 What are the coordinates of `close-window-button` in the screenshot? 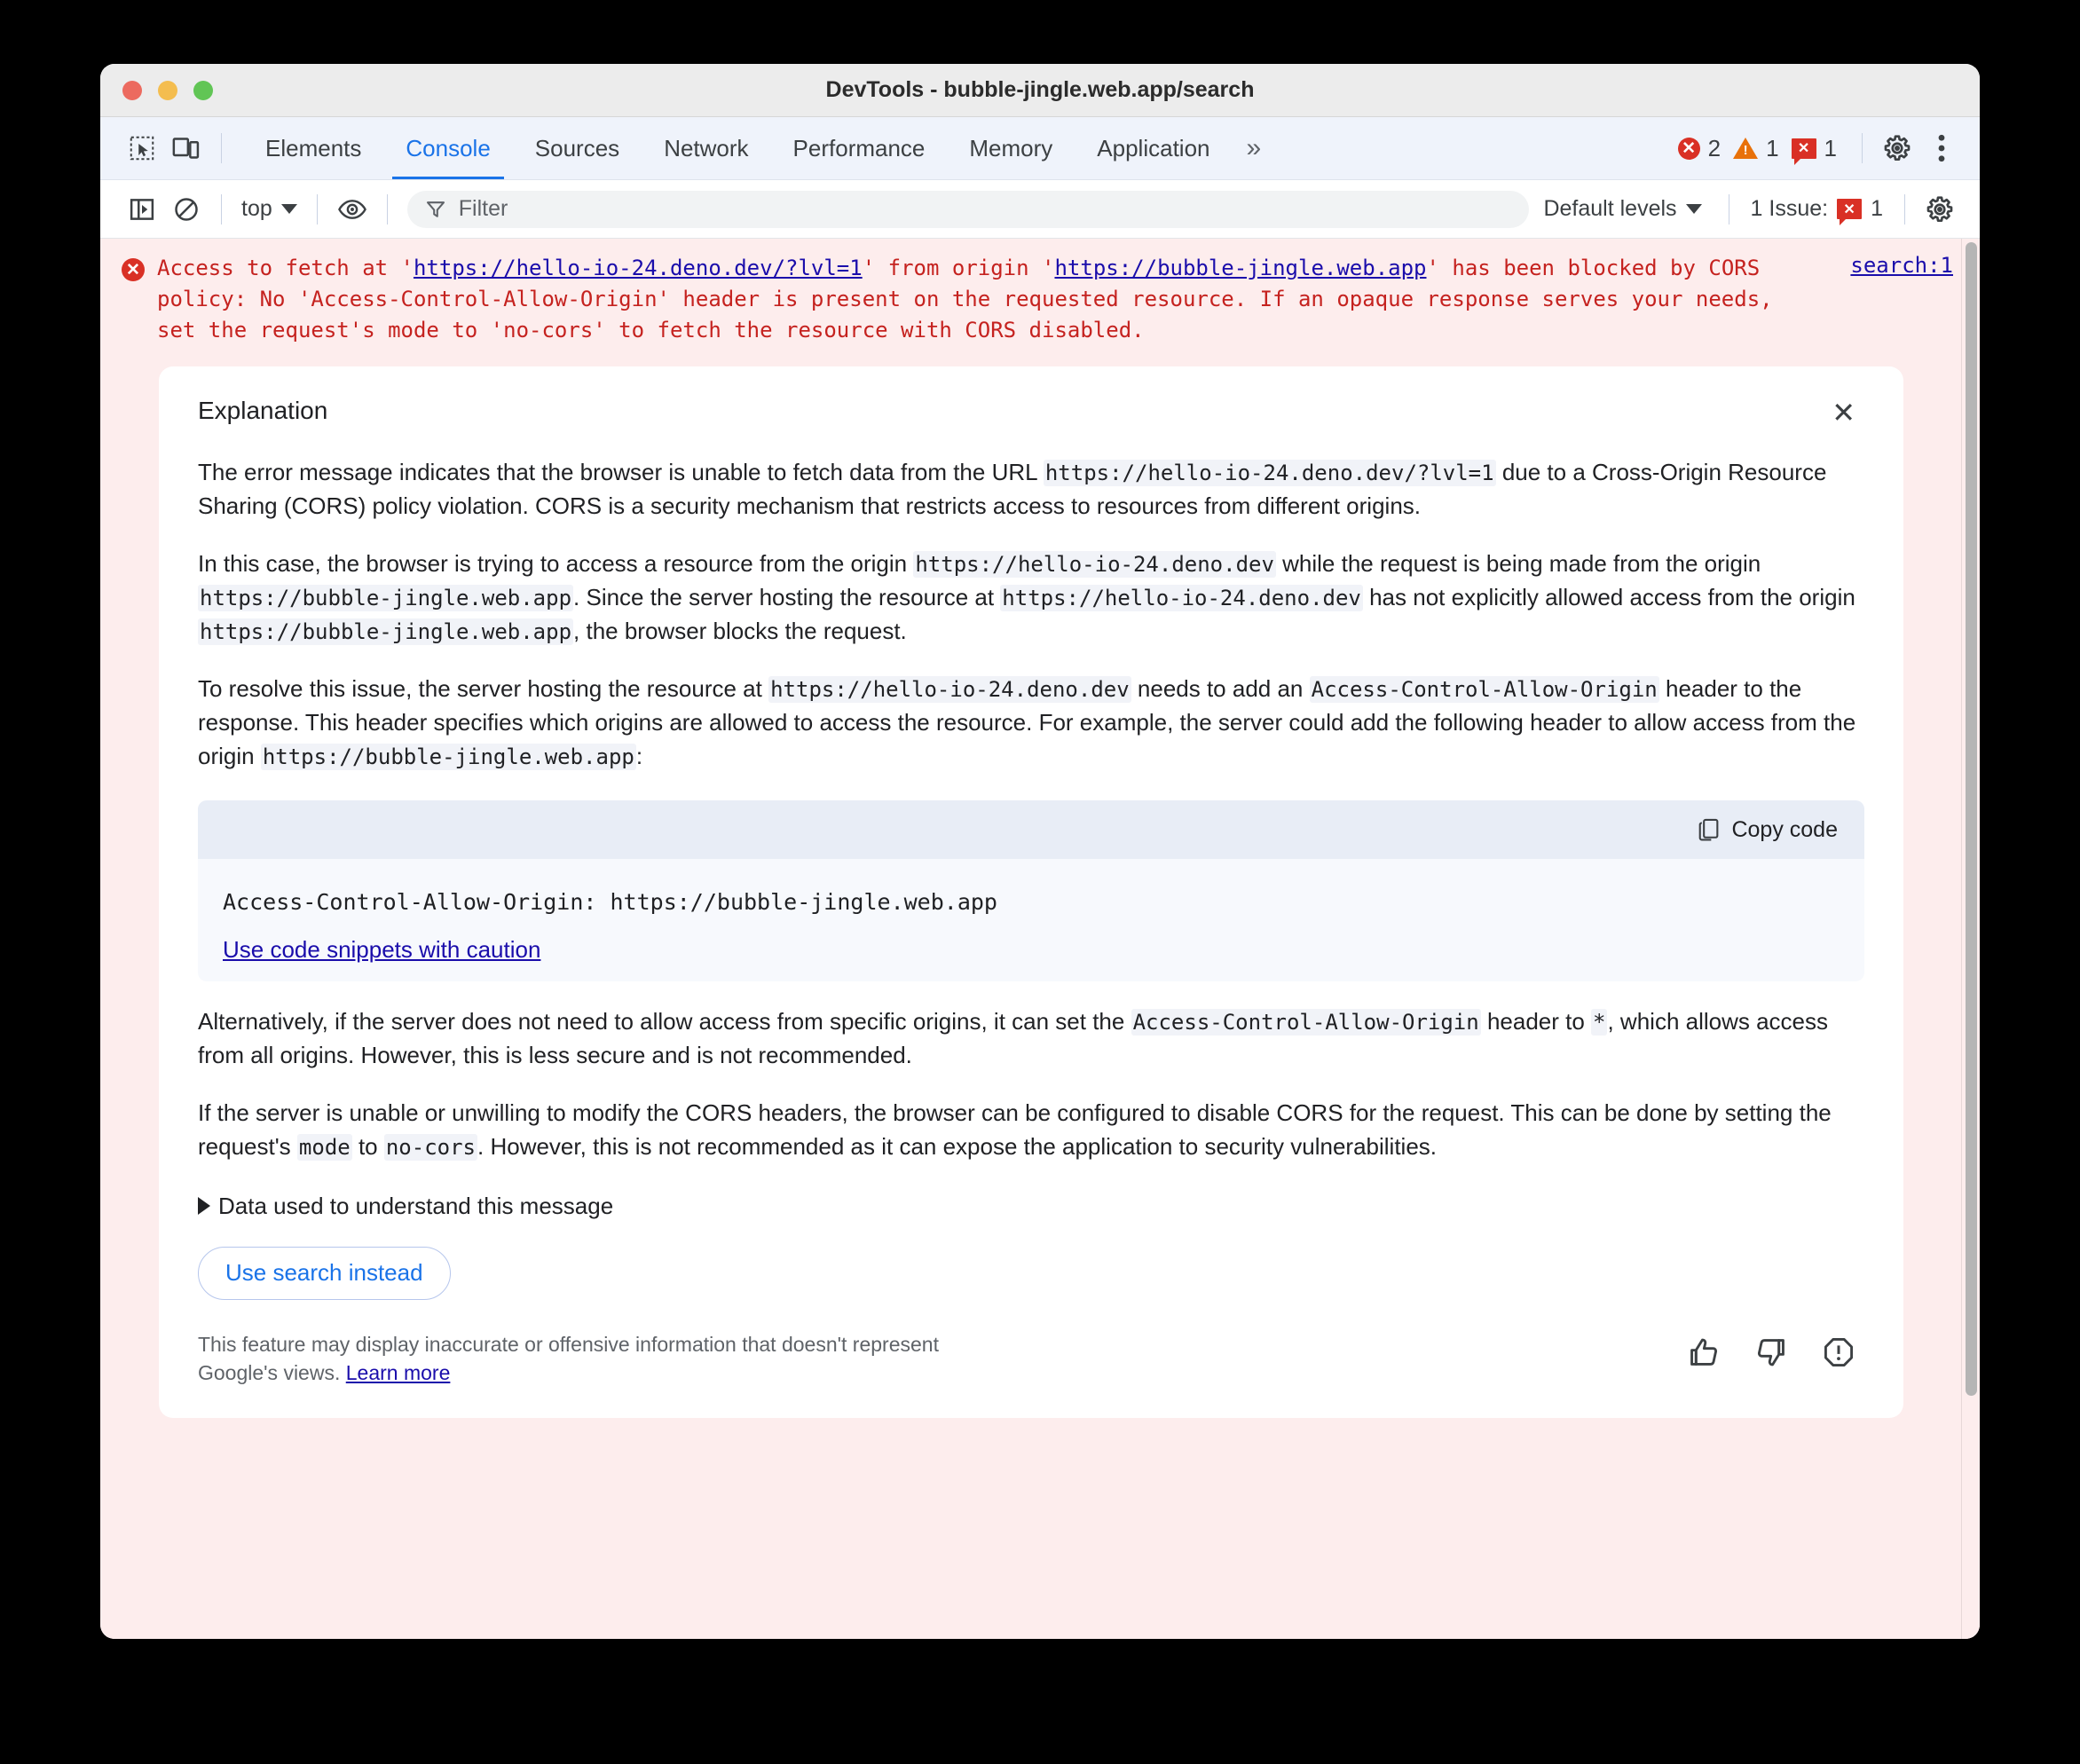 It's located at (132, 90).